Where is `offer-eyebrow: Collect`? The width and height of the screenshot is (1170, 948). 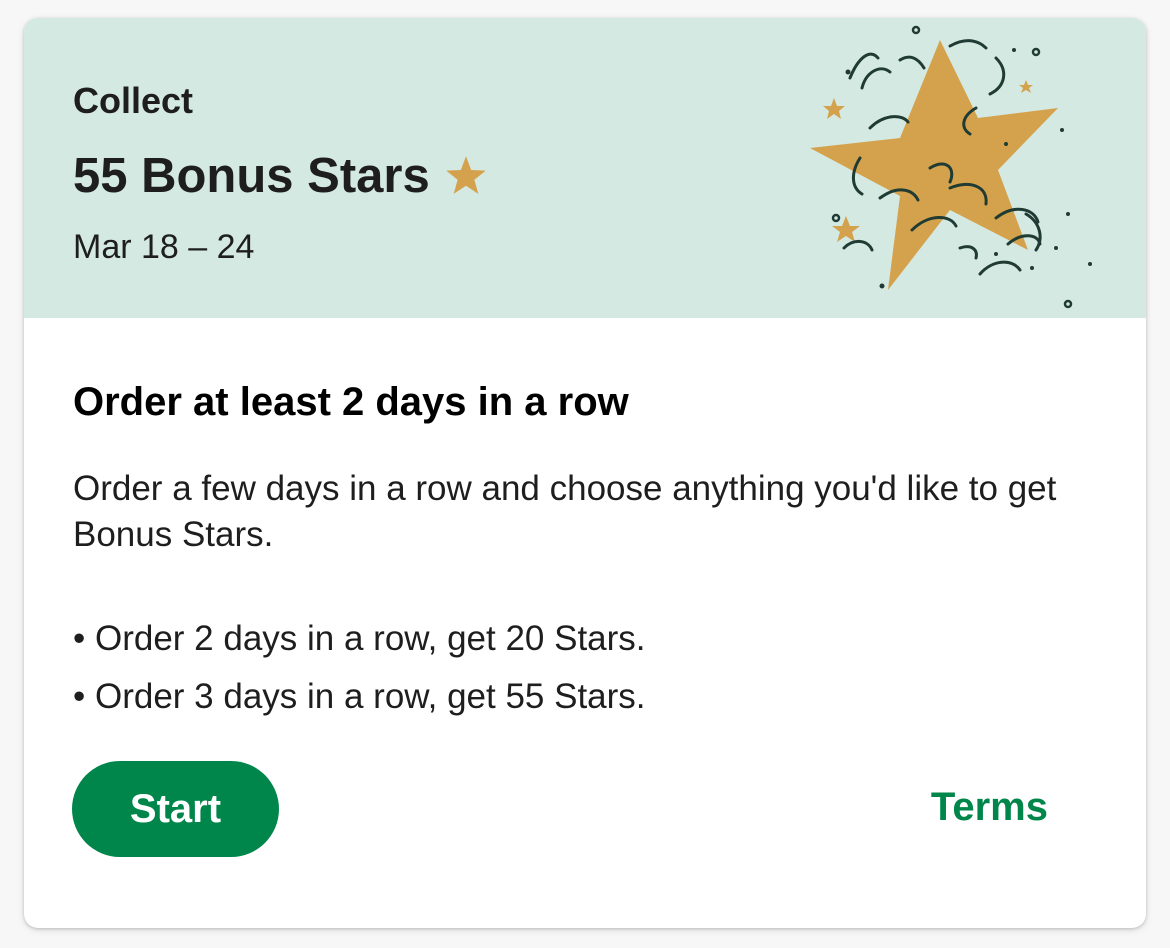
offer-eyebrow: Collect is located at coordinates (133, 100).